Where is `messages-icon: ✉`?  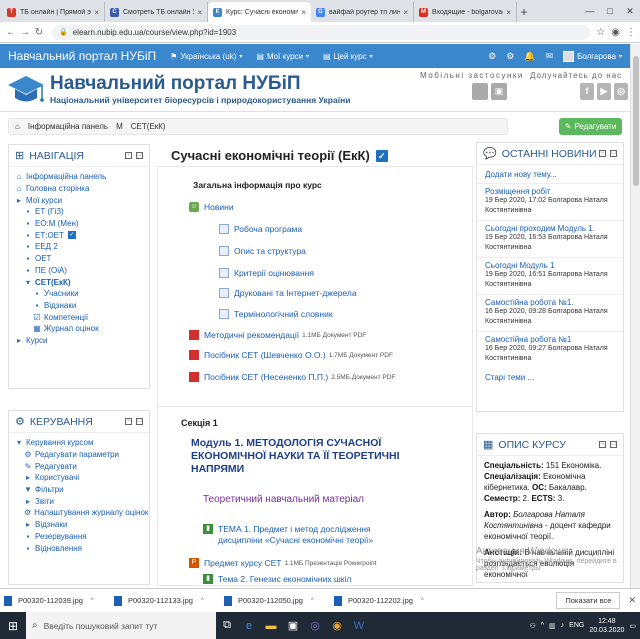 messages-icon: ✉ is located at coordinates (550, 56).